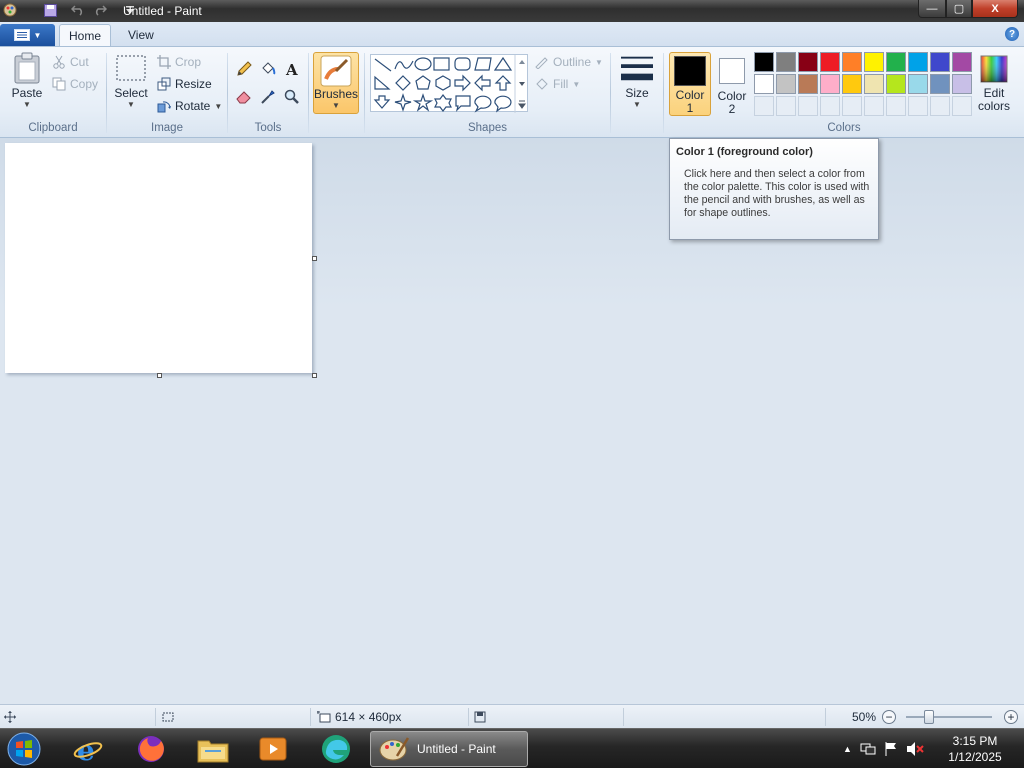  I want to click on color2-button: Color 2, so click(732, 84).